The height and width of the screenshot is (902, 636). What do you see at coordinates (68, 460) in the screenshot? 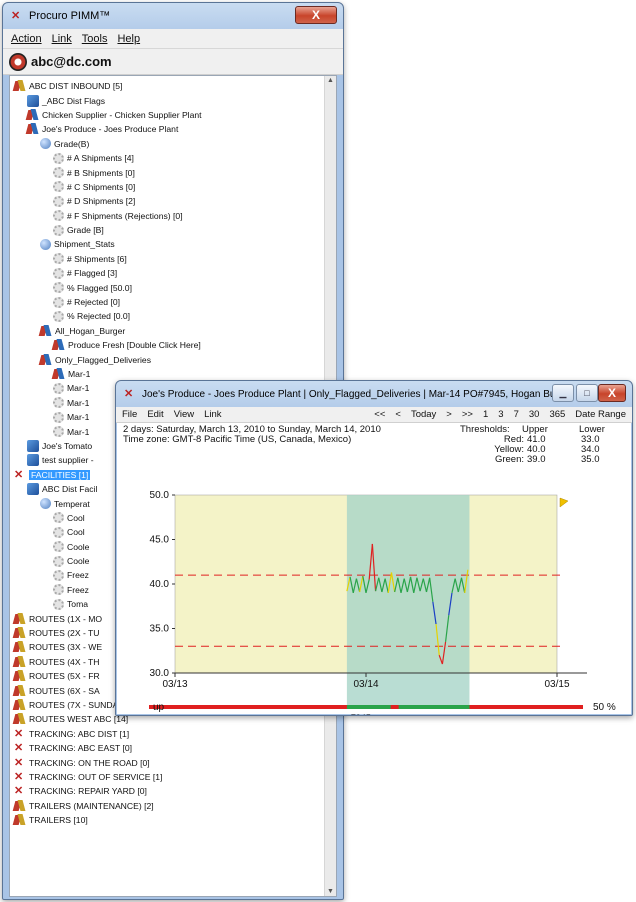
I see `tree-node-label: test supplier -` at bounding box center [68, 460].